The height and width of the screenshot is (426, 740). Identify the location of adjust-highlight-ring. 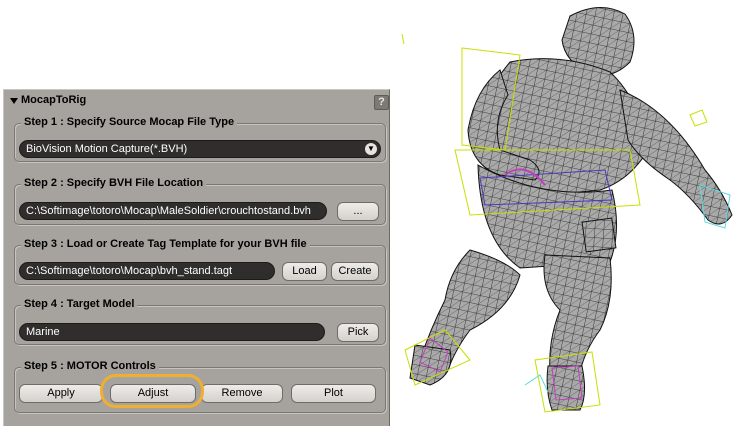
(152, 391).